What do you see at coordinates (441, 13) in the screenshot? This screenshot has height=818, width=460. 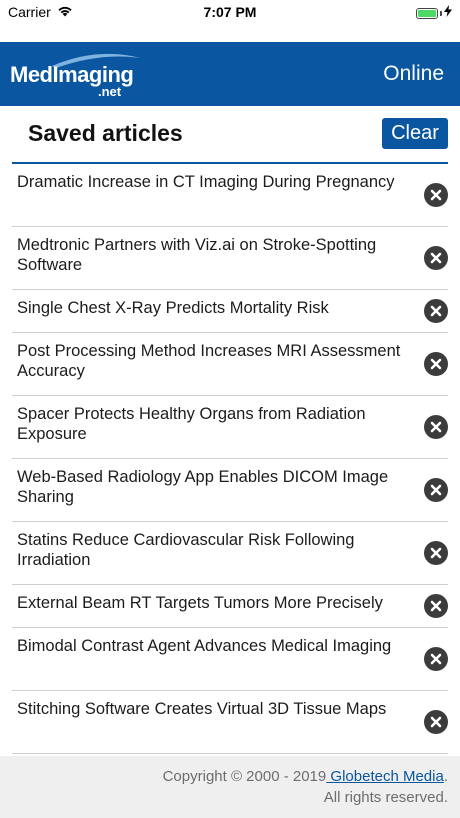 I see `battery-tip` at bounding box center [441, 13].